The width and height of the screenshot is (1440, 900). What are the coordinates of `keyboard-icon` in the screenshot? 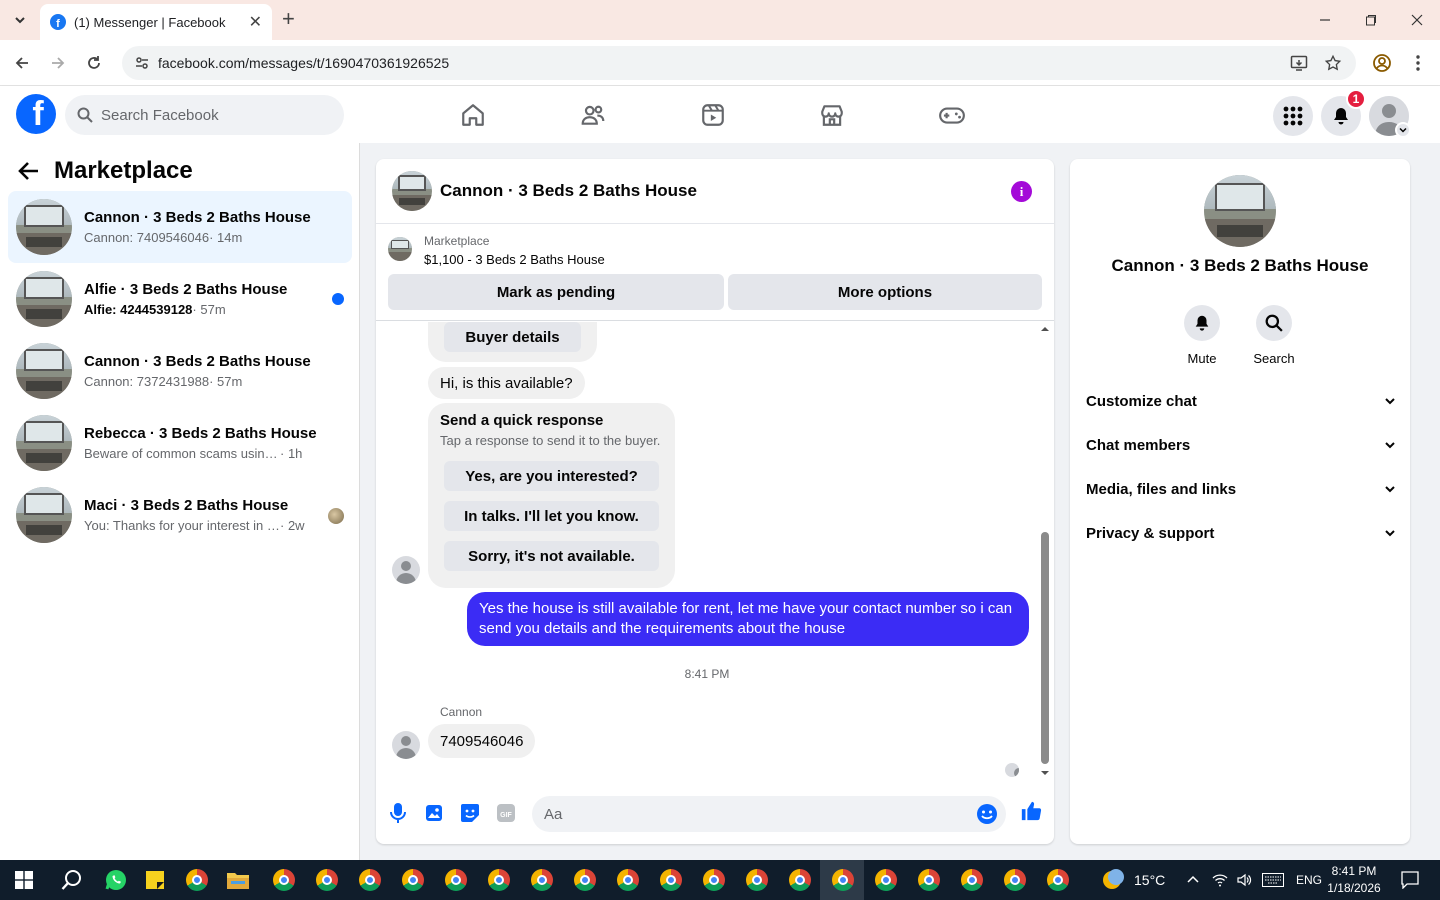 It's located at (1273, 880).